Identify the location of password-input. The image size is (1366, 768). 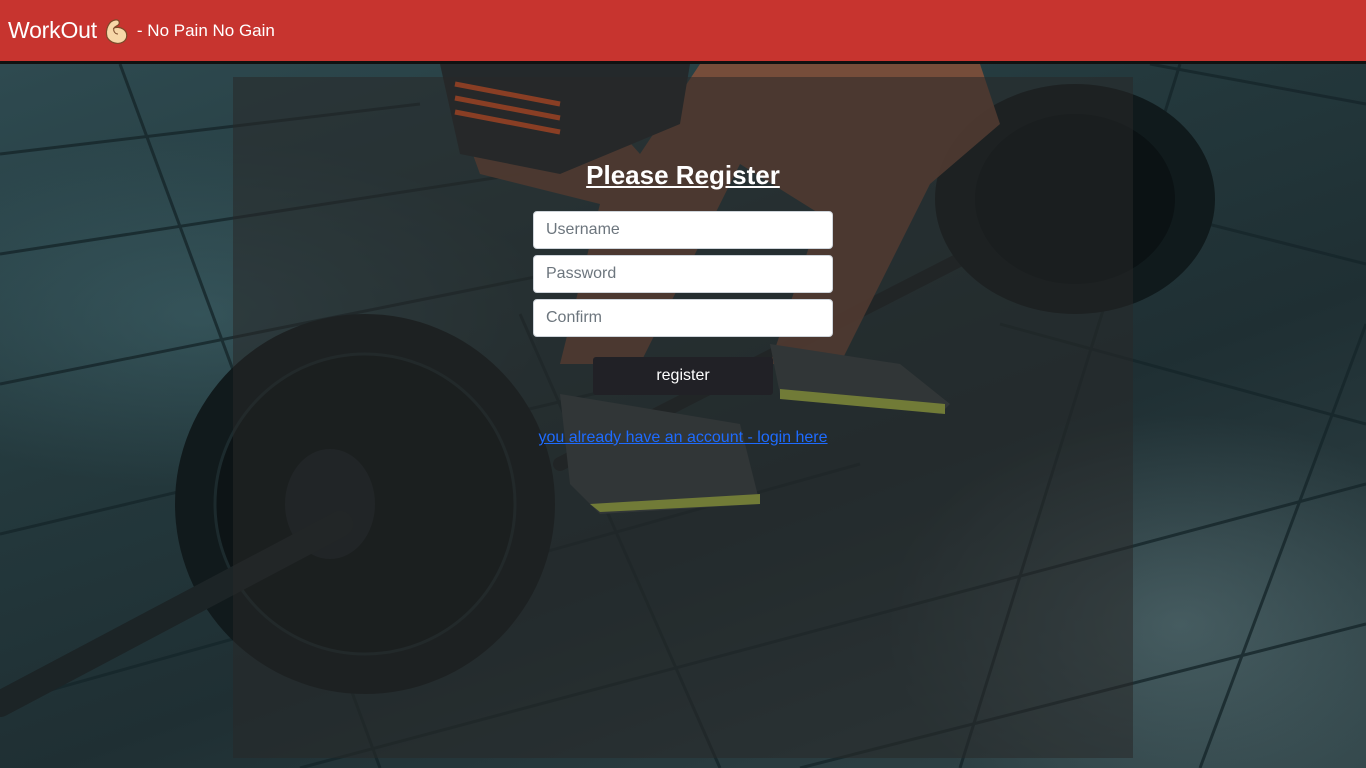
(683, 274).